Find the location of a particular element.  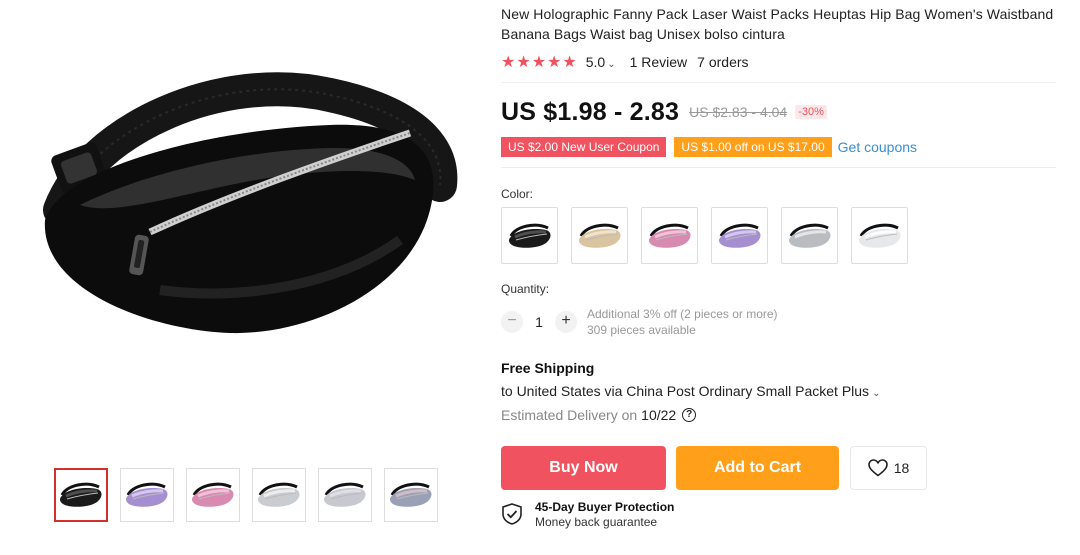

price-row: US $1.98 - 2.83 US $2.83 - 4.04 -30% is located at coordinates (781, 112).